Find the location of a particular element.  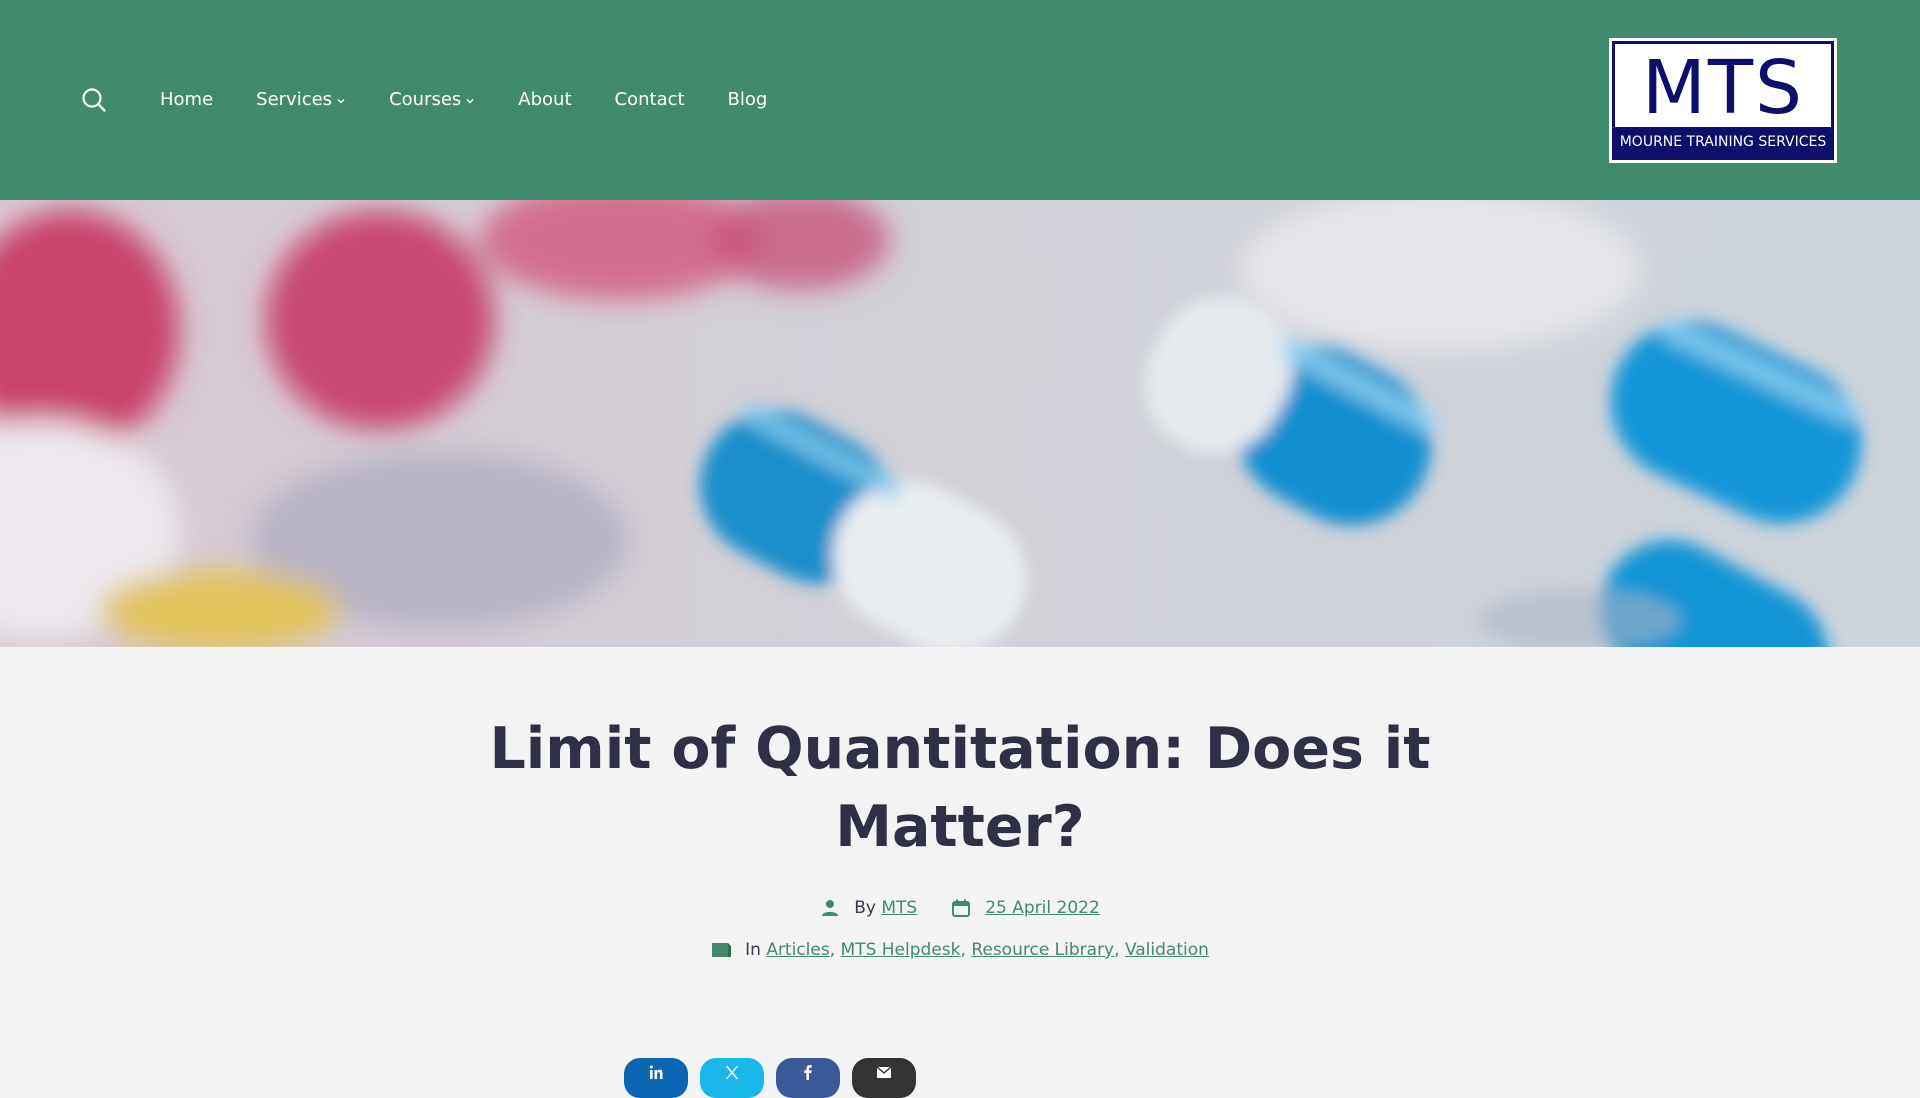

post-meta: By MTS 25 April 2022 is located at coordinates (960, 908).